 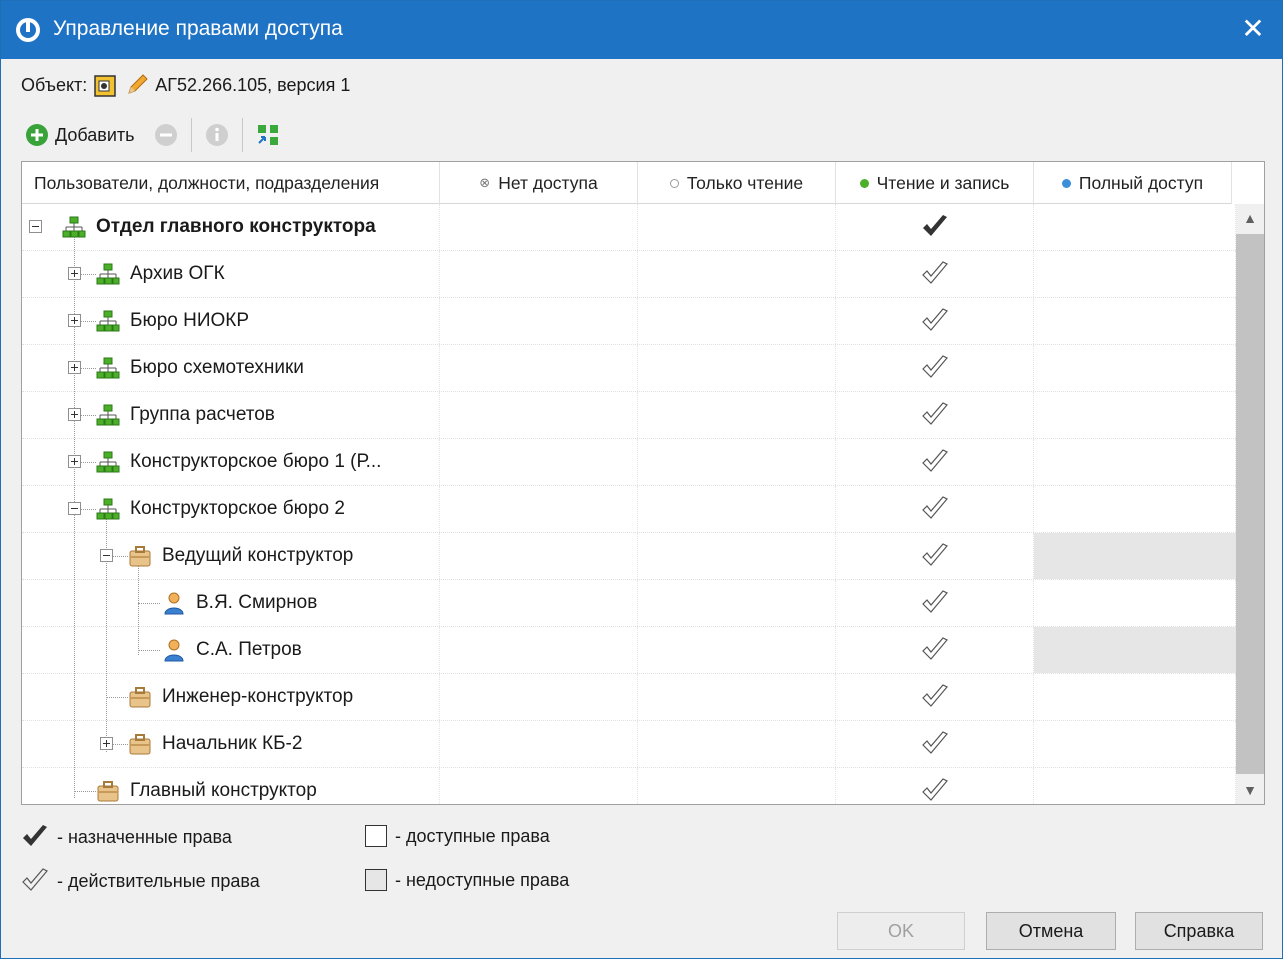 I want to click on table-row: С.А. Петров, so click(x=629, y=650).